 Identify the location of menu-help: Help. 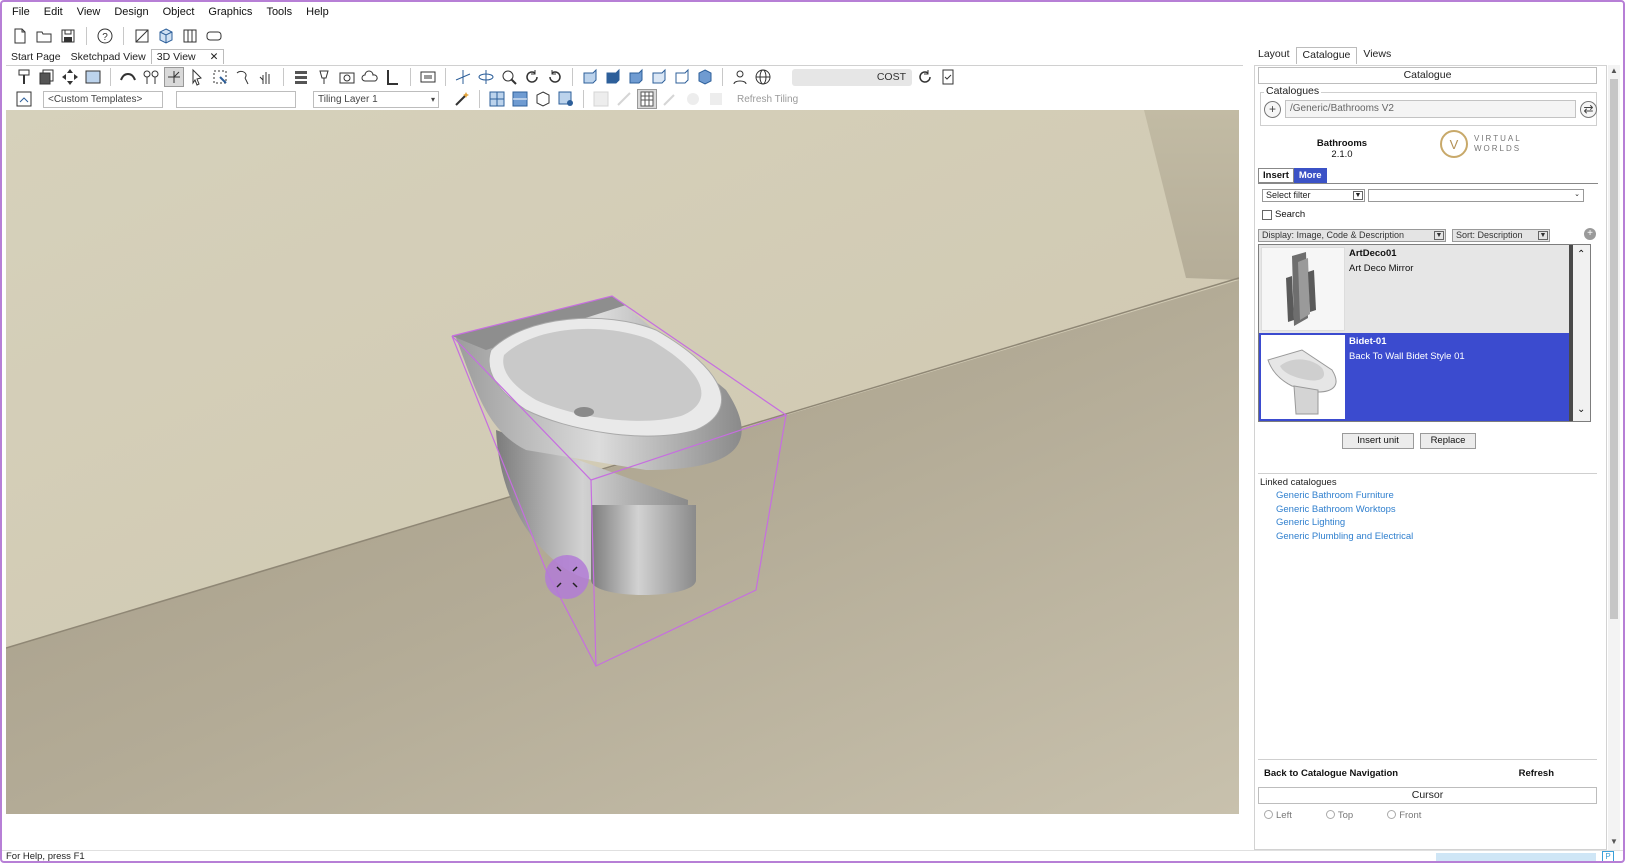
(317, 14).